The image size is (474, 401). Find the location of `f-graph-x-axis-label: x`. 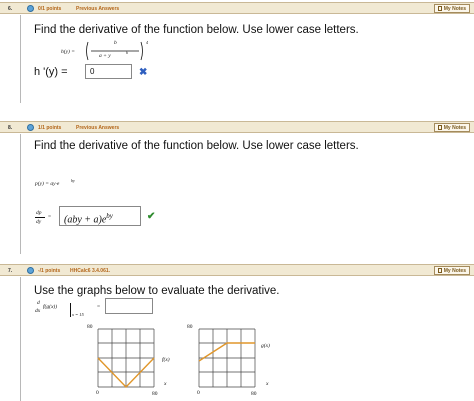

f-graph-x-axis-label: x is located at coordinates (165, 384).